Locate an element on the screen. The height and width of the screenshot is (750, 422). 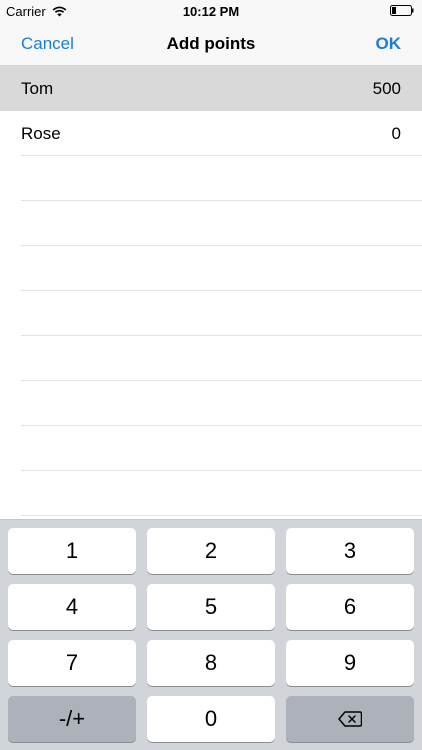
player-name: Rose is located at coordinates (41, 133).